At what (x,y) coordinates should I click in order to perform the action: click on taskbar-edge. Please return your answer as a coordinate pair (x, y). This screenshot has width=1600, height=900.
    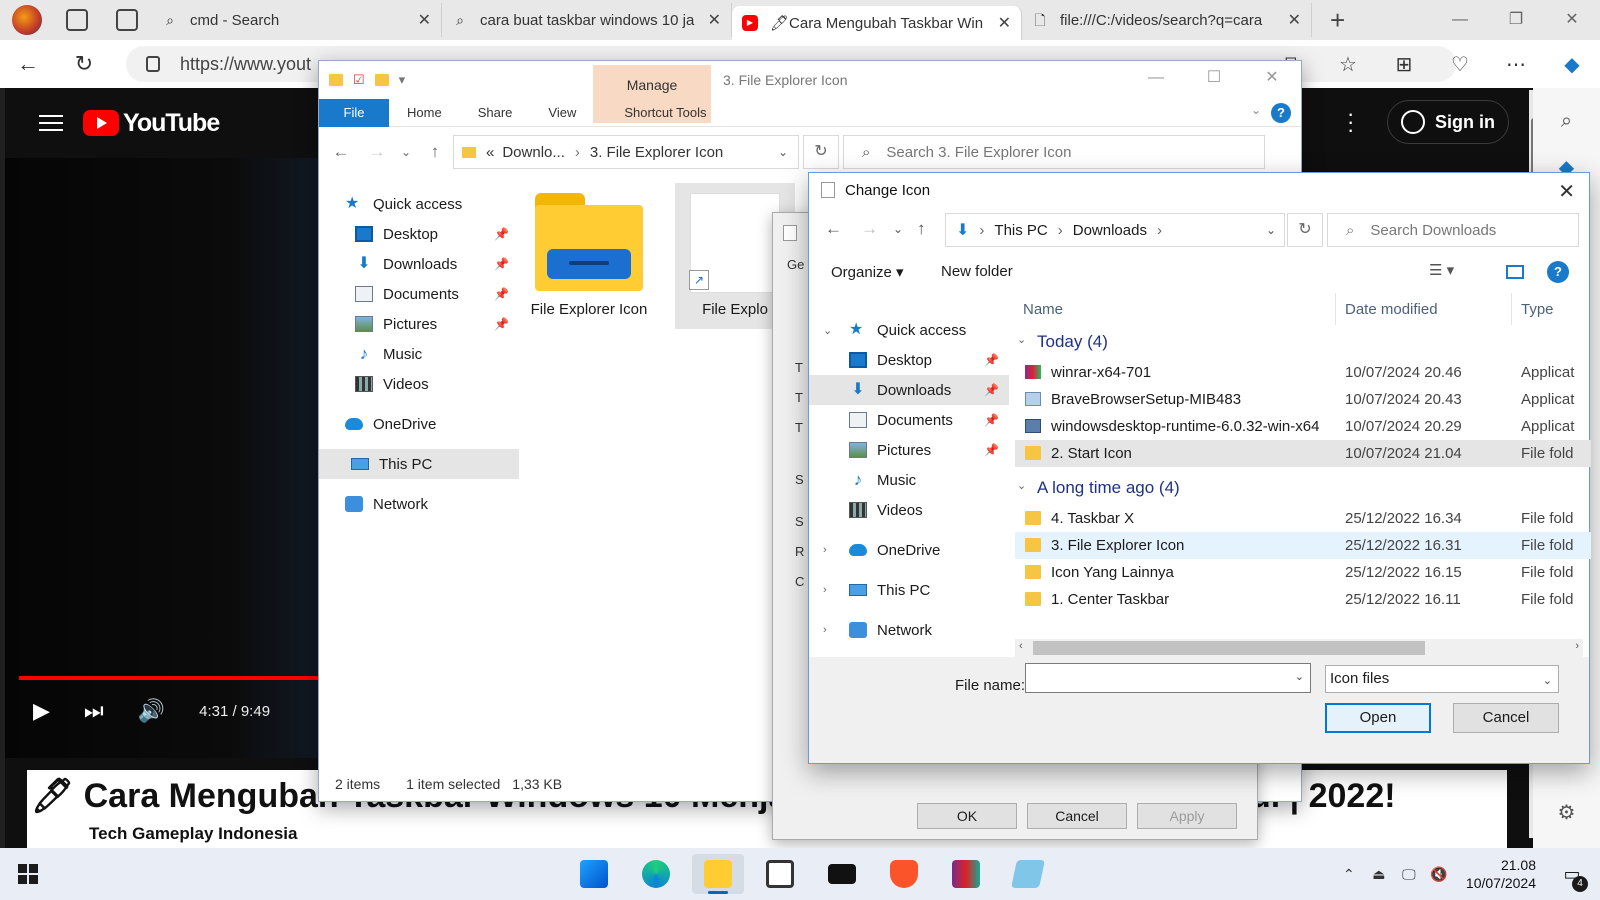
    Looking at the image, I should click on (656, 874).